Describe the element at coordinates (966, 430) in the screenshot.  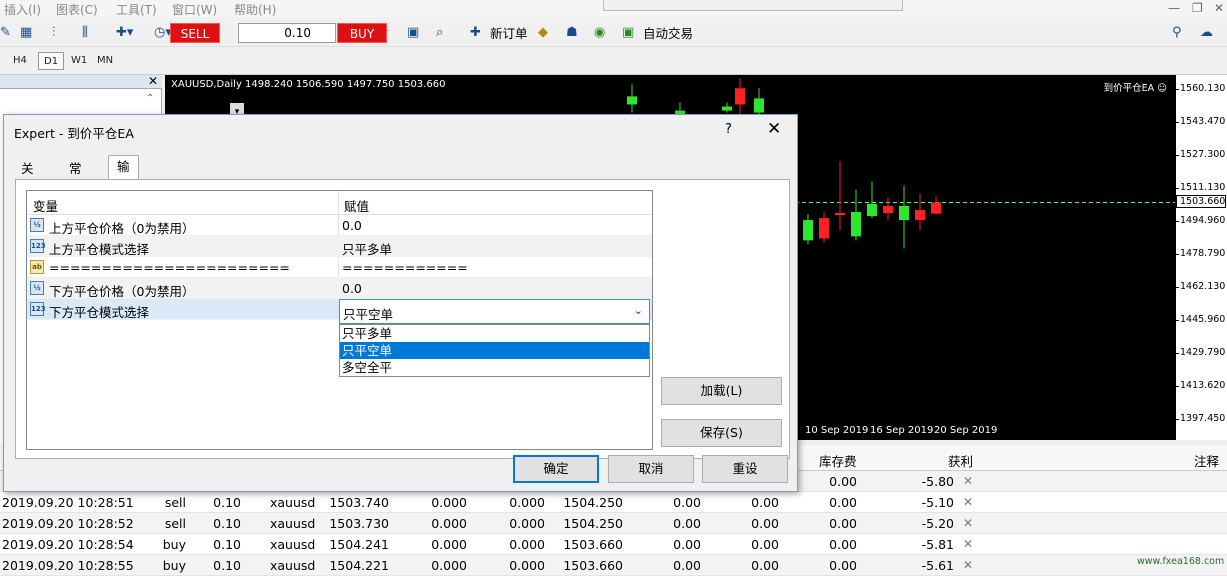
I see `date-label: 20 Sep 2019` at that location.